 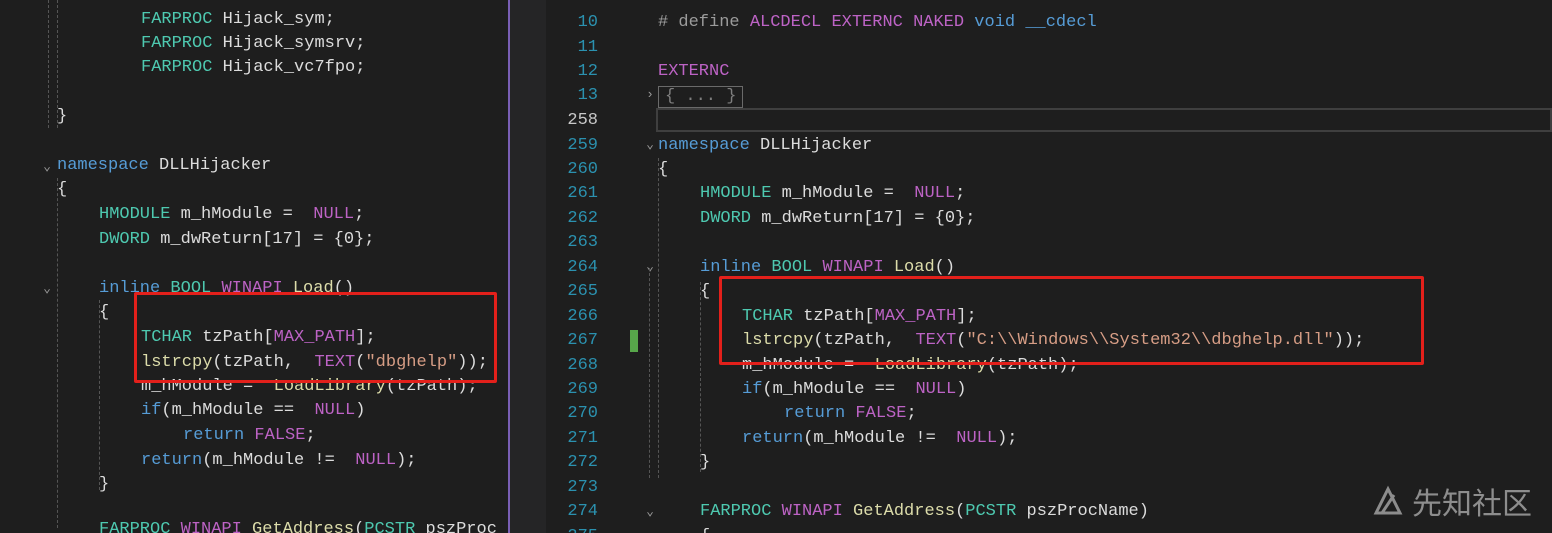 I want to click on fold-chevron-right-icon: ›, so click(x=650, y=95).